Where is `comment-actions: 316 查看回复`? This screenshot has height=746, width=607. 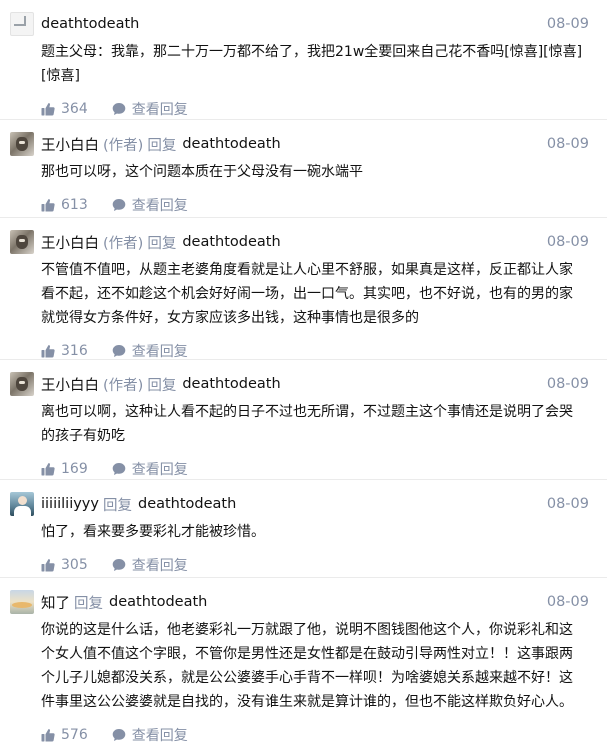 comment-actions: 316 查看回复 is located at coordinates (315, 351).